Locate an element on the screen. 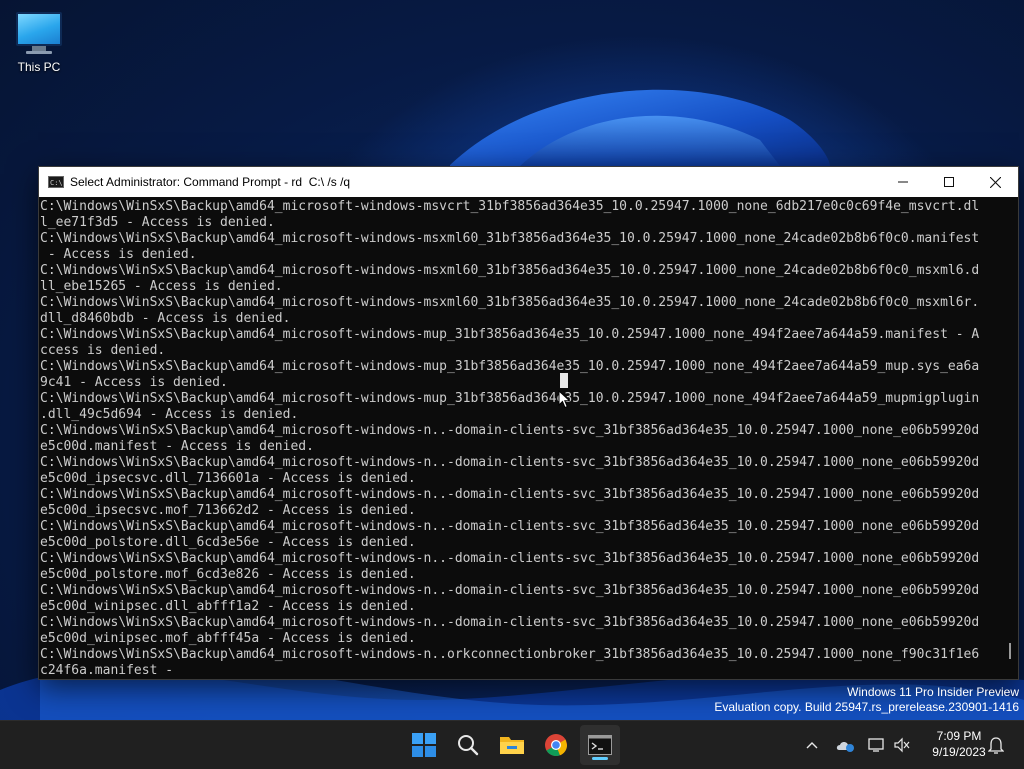 The width and height of the screenshot is (1024, 769). console-line: dll_d8460bdb - Access is denied. is located at coordinates (165, 318).